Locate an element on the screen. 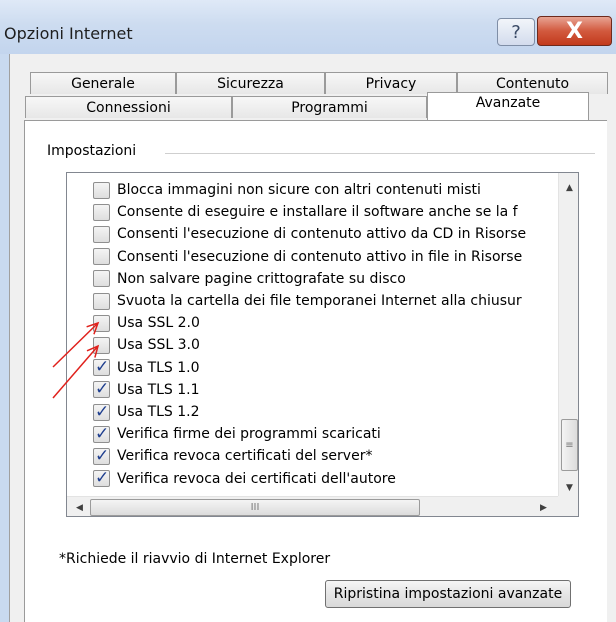 Image resolution: width=616 pixels, height=622 pixels. list-item: Usa TLS 1.0 is located at coordinates (146, 368).